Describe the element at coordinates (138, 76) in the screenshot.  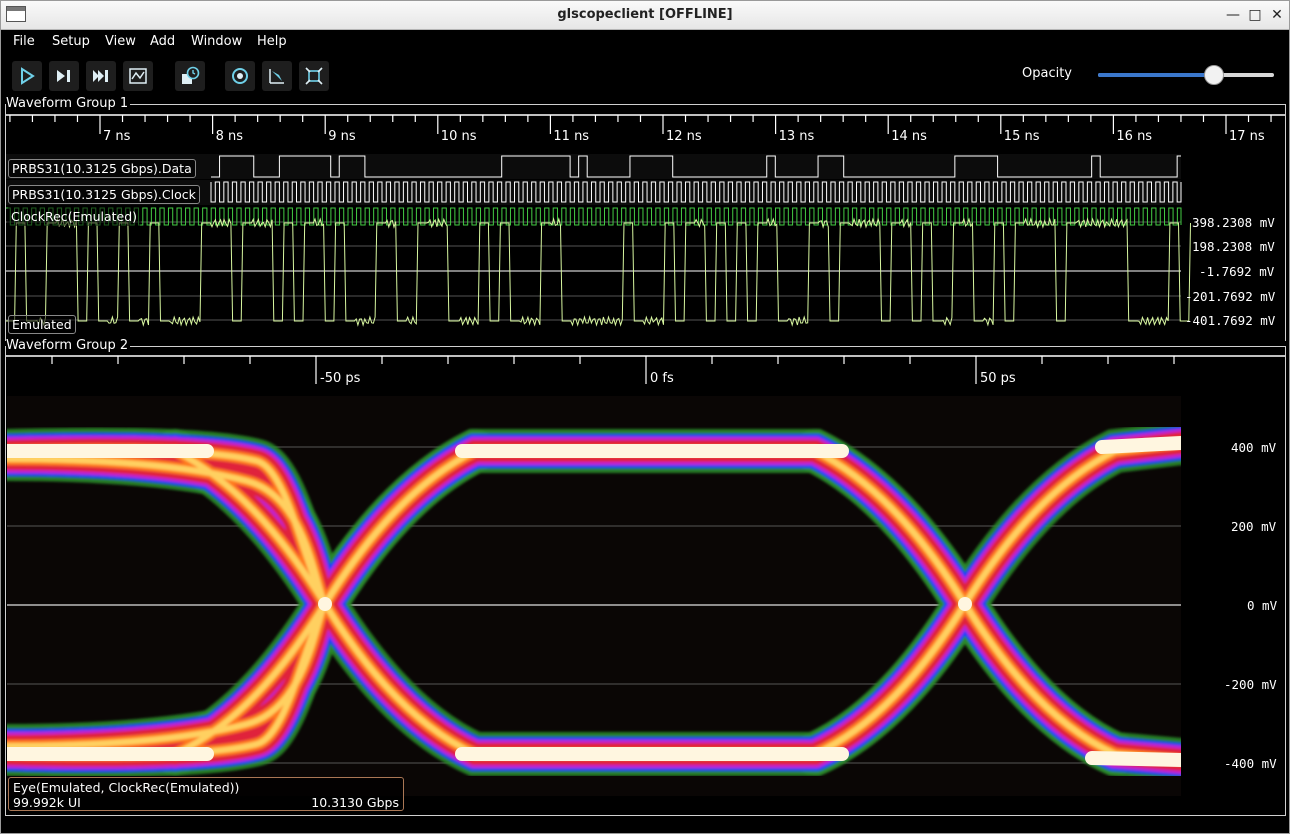
I see `stop-trigger-icon` at that location.